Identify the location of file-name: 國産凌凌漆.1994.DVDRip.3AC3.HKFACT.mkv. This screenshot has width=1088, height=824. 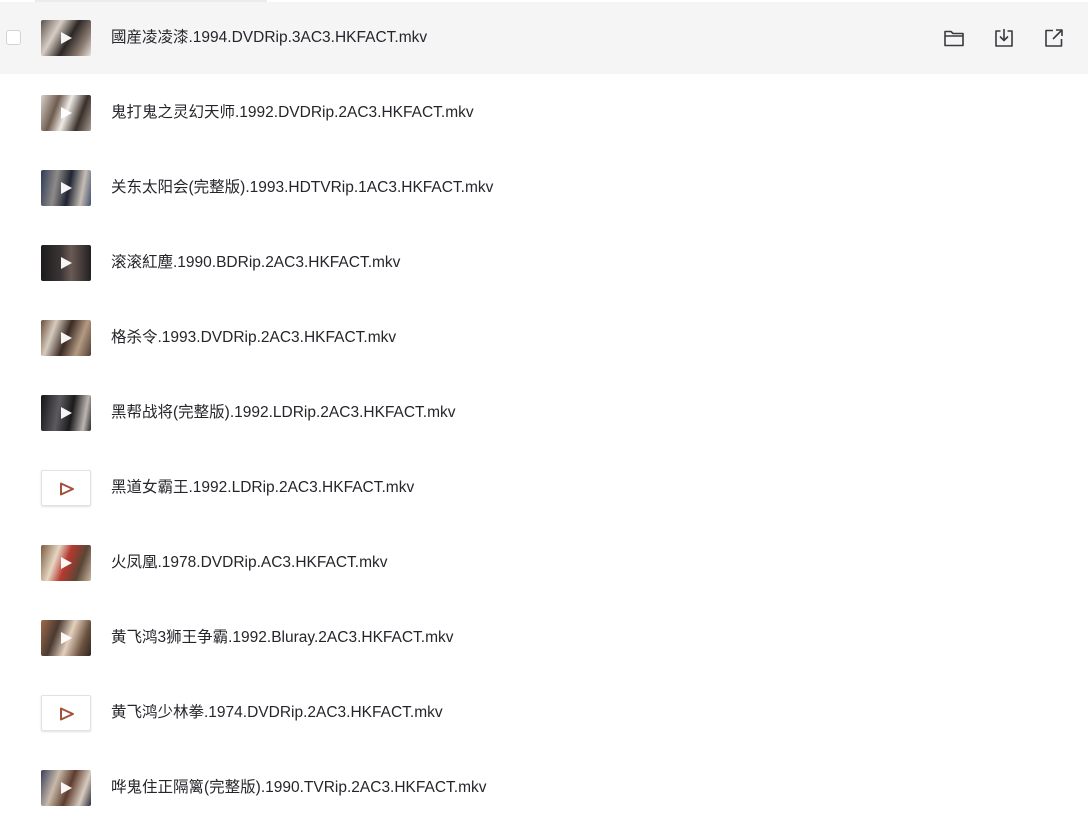
(269, 38).